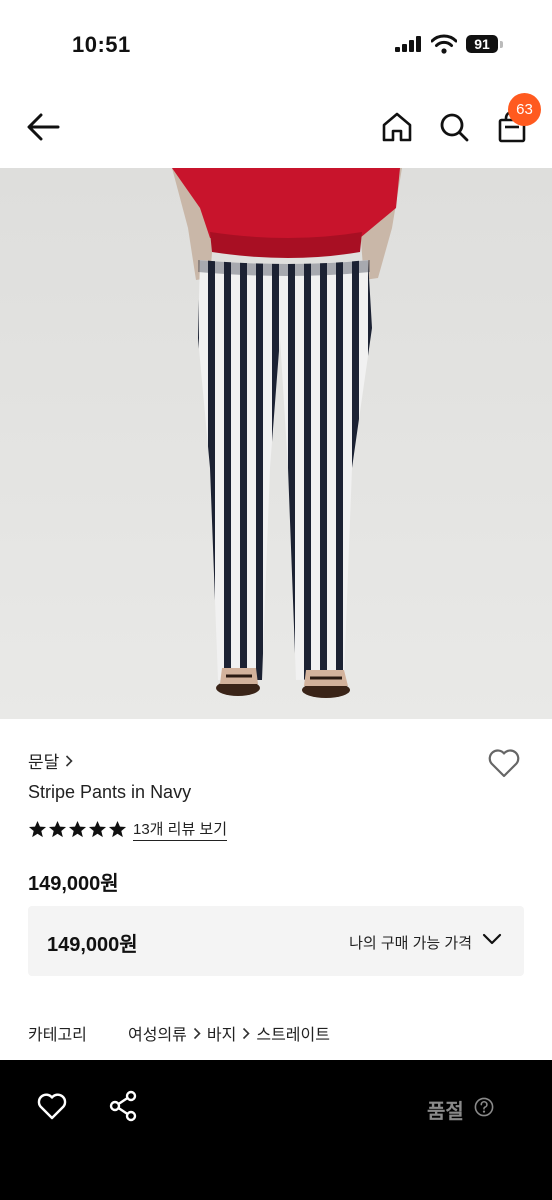  I want to click on category-row: 카테고리 여성의류 바지 스트레이트, so click(179, 1033).